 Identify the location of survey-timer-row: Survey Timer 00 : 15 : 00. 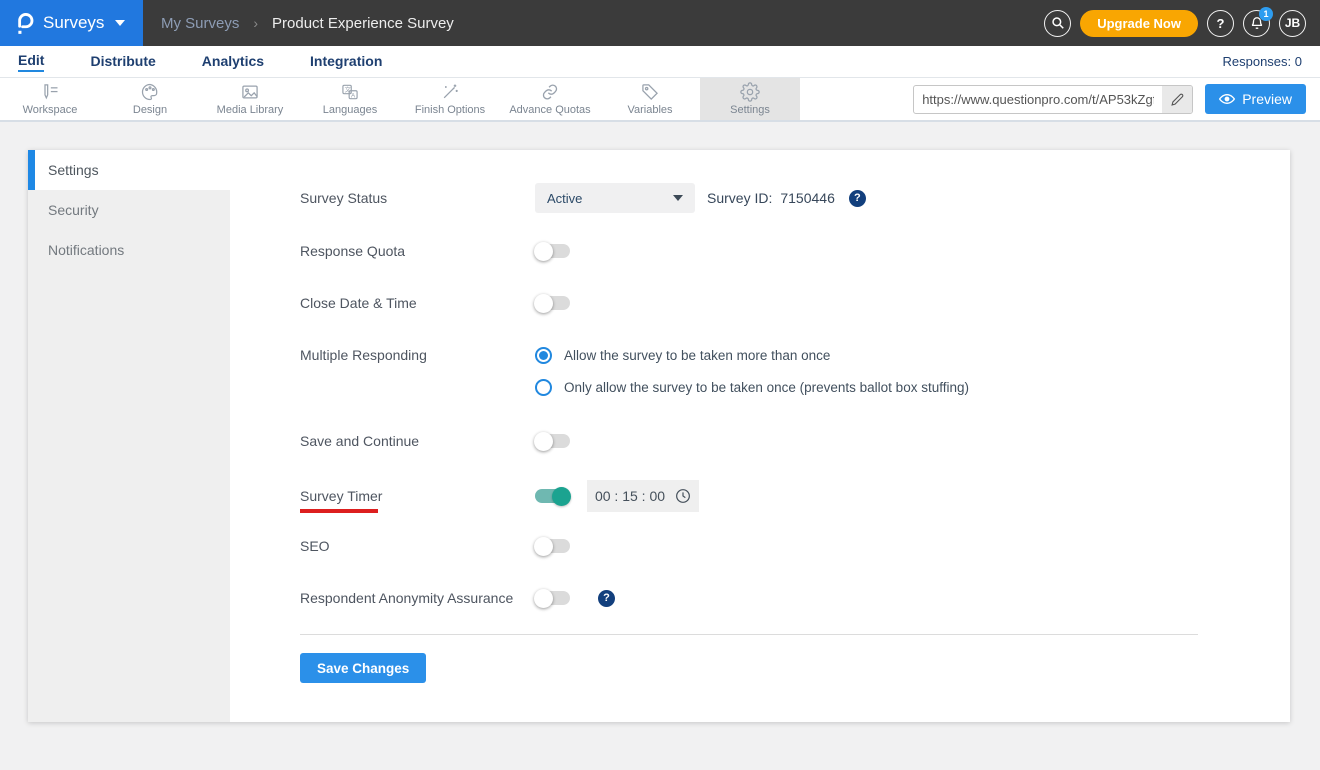
(795, 496).